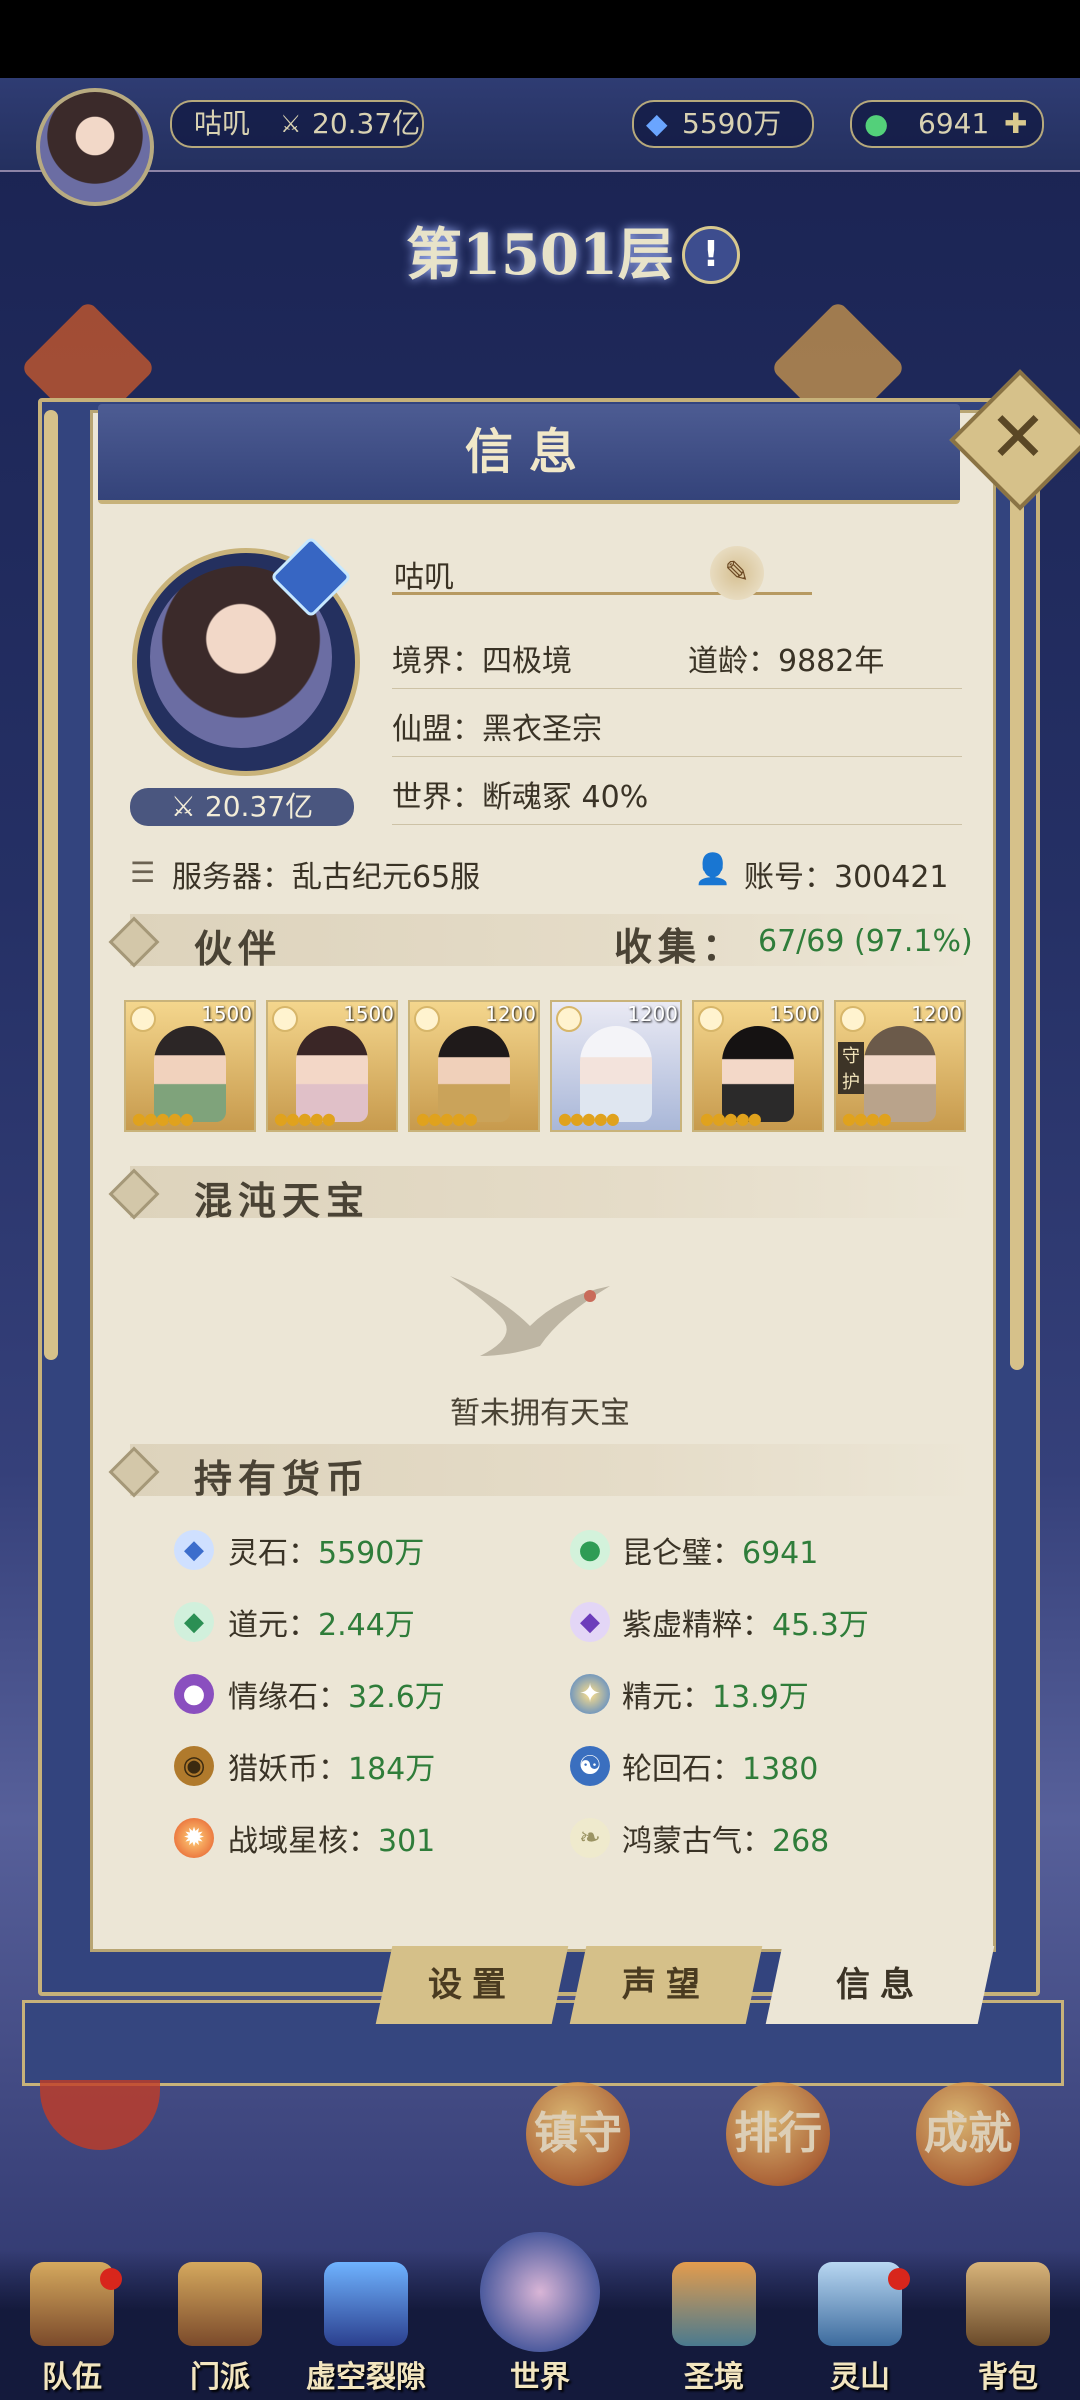 This screenshot has height=2400, width=1080. Describe the element at coordinates (194, 1838) in the screenshot. I see `star-core-icon: ✹` at that location.